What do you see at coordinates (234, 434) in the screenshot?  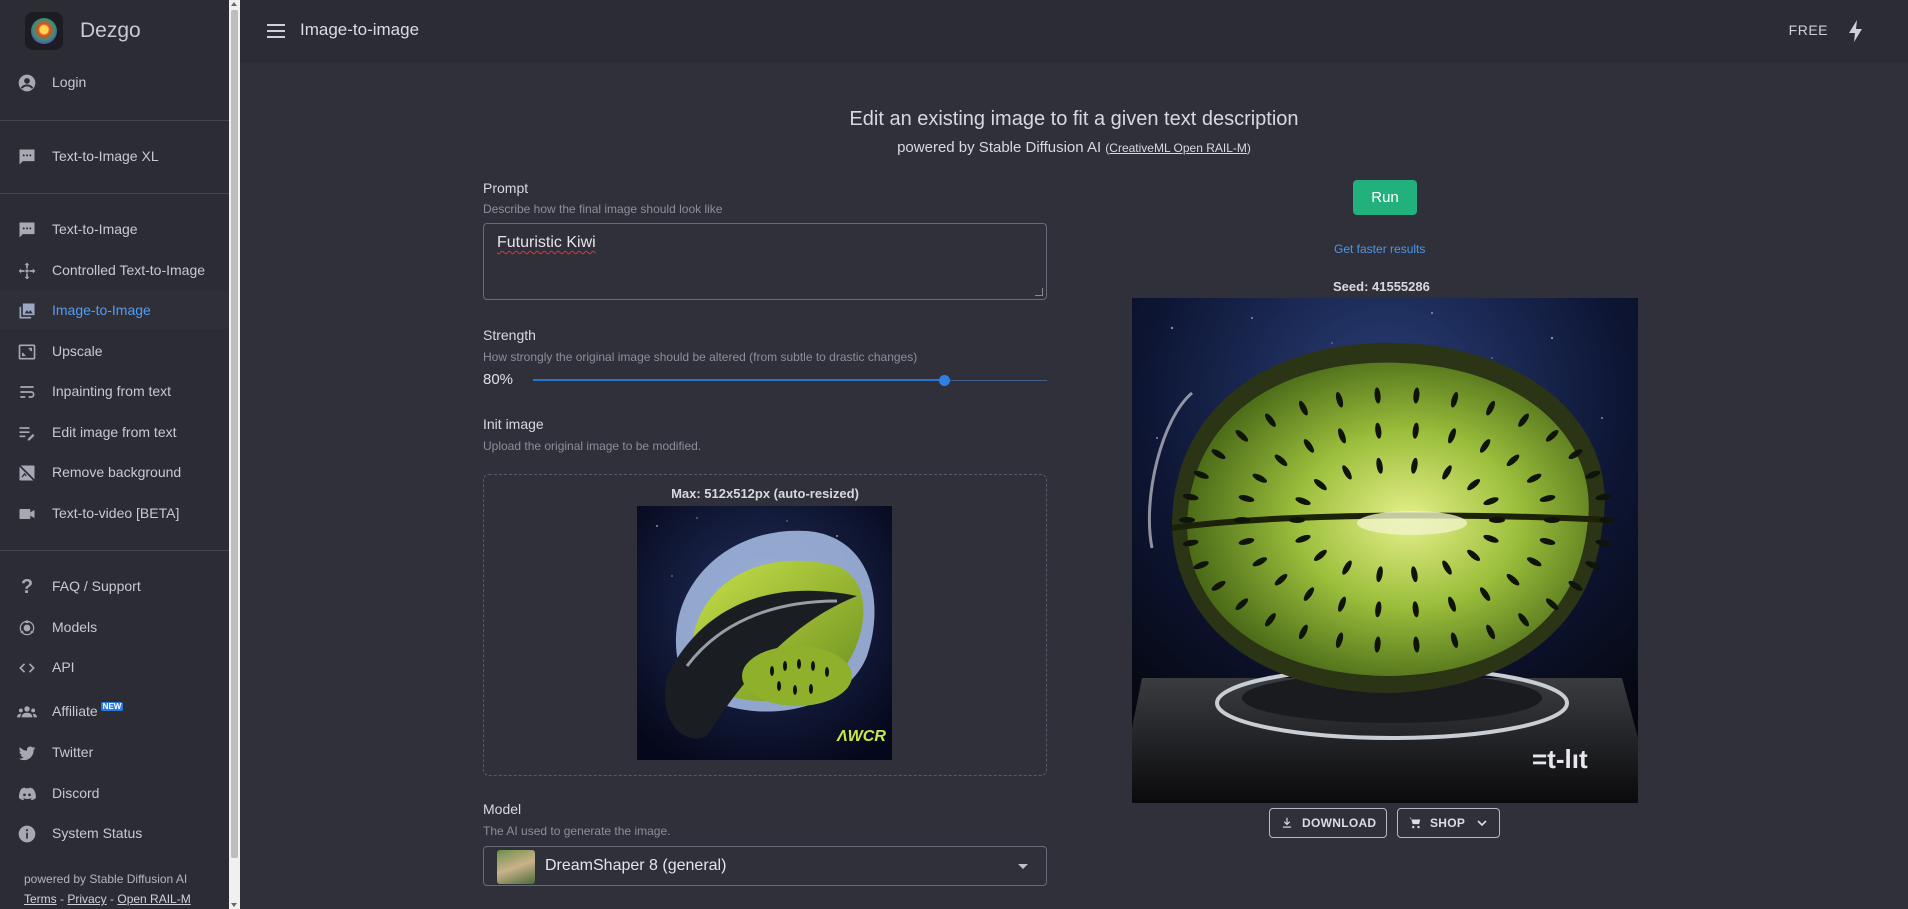 I see `scrollbar-thumb` at bounding box center [234, 434].